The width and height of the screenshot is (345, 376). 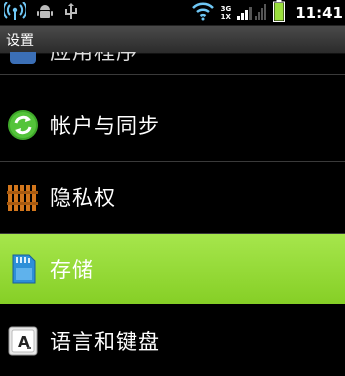 What do you see at coordinates (83, 198) in the screenshot?
I see `settings-item-label: 隐私权` at bounding box center [83, 198].